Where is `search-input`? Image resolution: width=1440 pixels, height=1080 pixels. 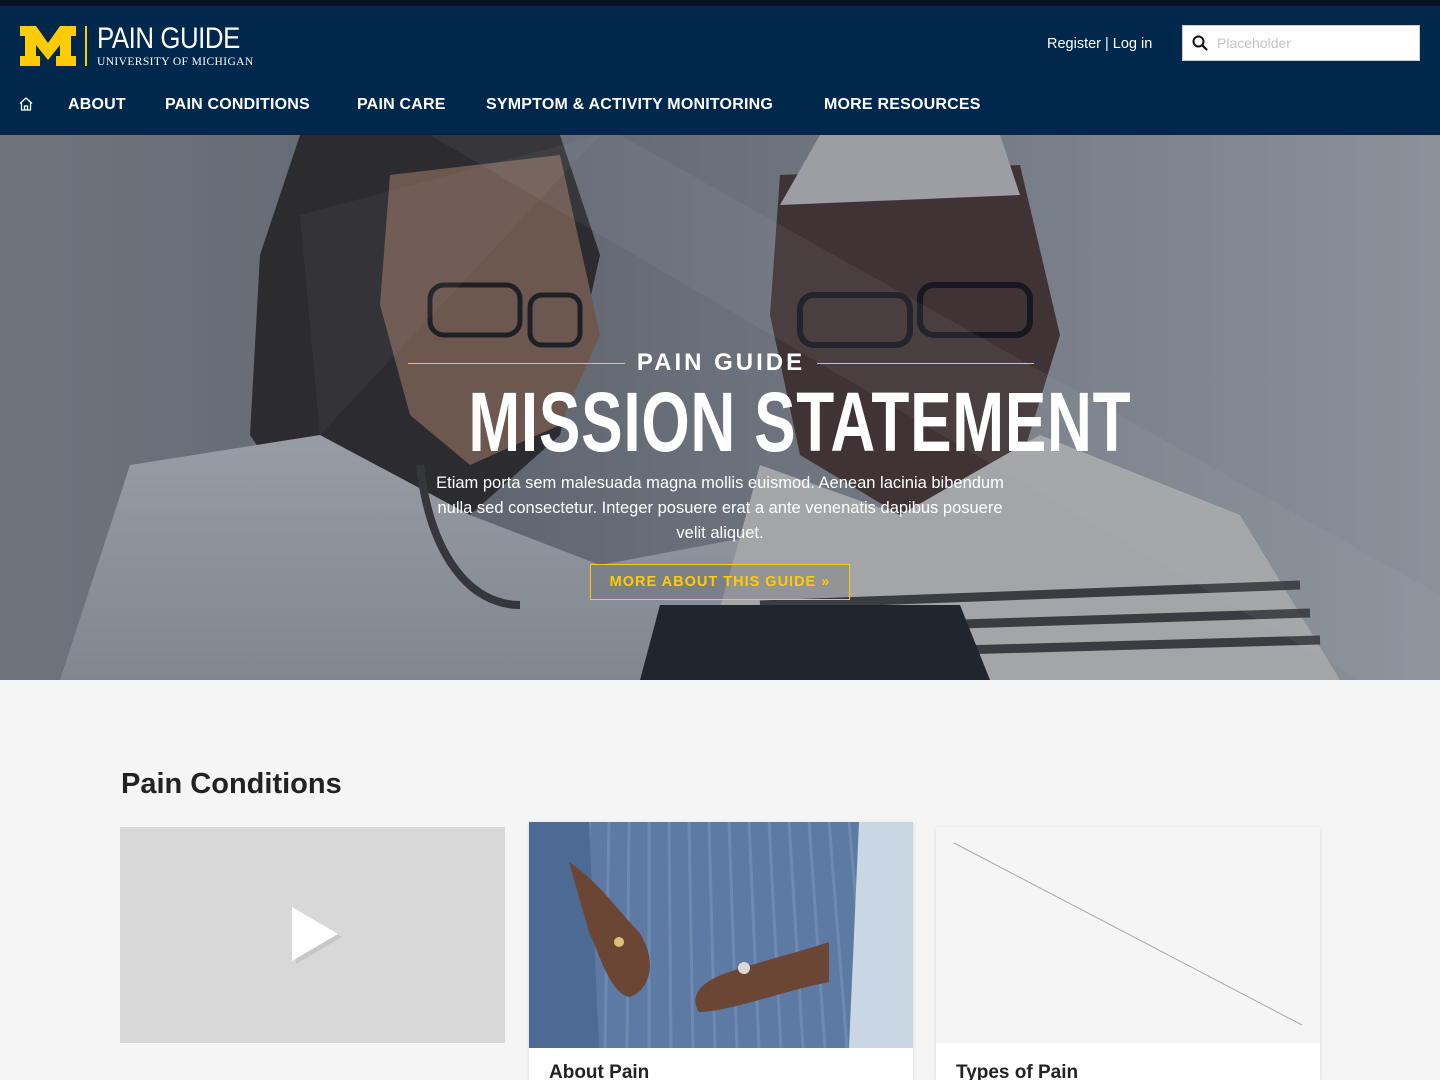 search-input is located at coordinates (1312, 43).